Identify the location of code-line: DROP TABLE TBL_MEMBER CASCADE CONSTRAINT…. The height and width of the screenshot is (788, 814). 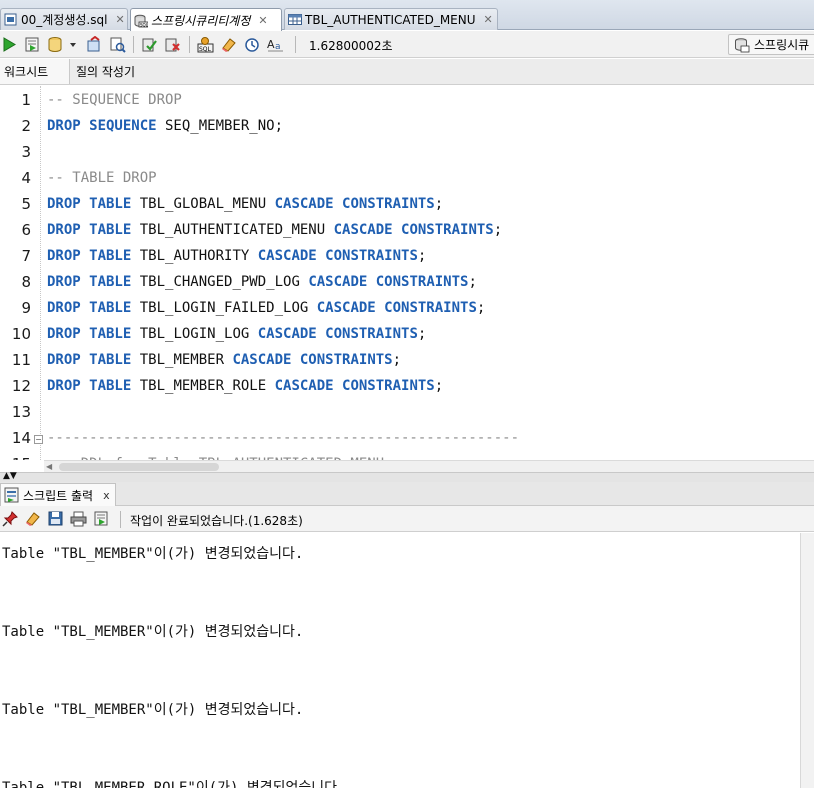
(224, 360).